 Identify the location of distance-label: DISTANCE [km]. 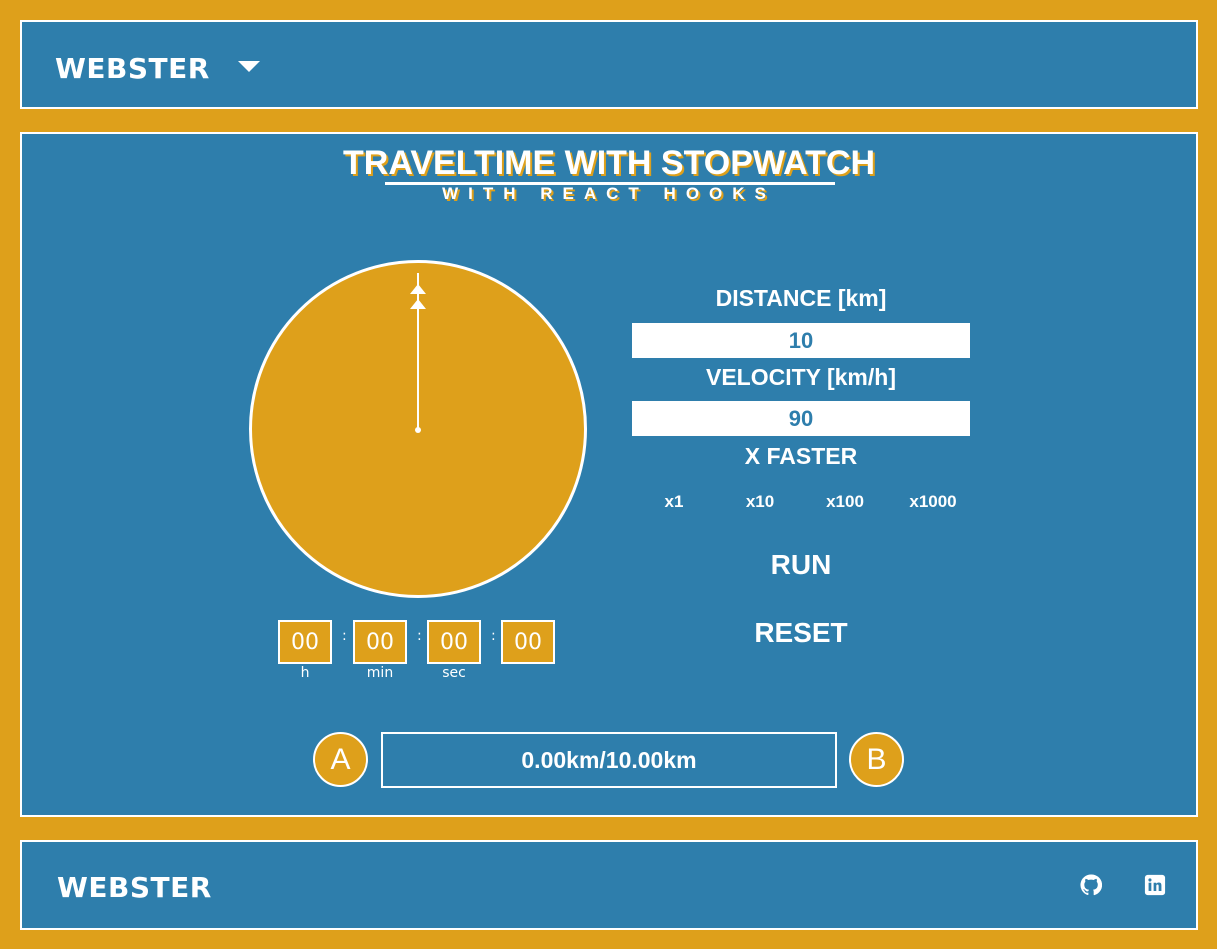
(801, 298).